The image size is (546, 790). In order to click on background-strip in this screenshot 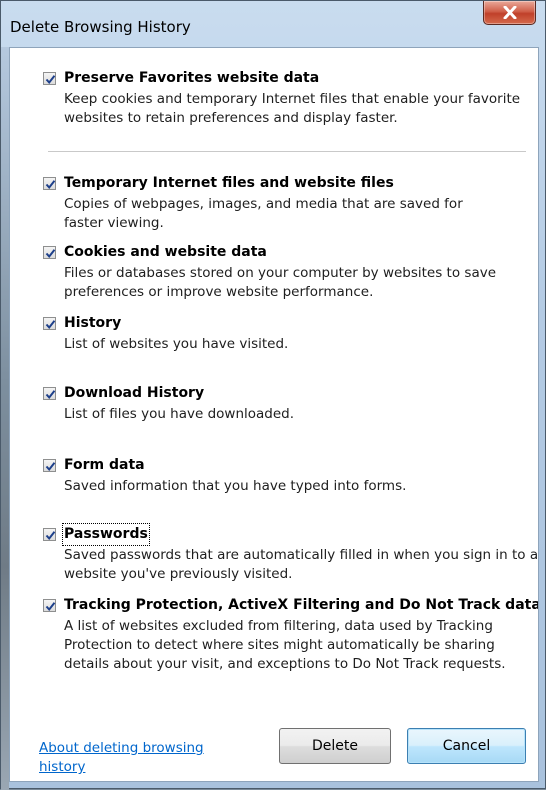, I will do `click(5, 418)`.